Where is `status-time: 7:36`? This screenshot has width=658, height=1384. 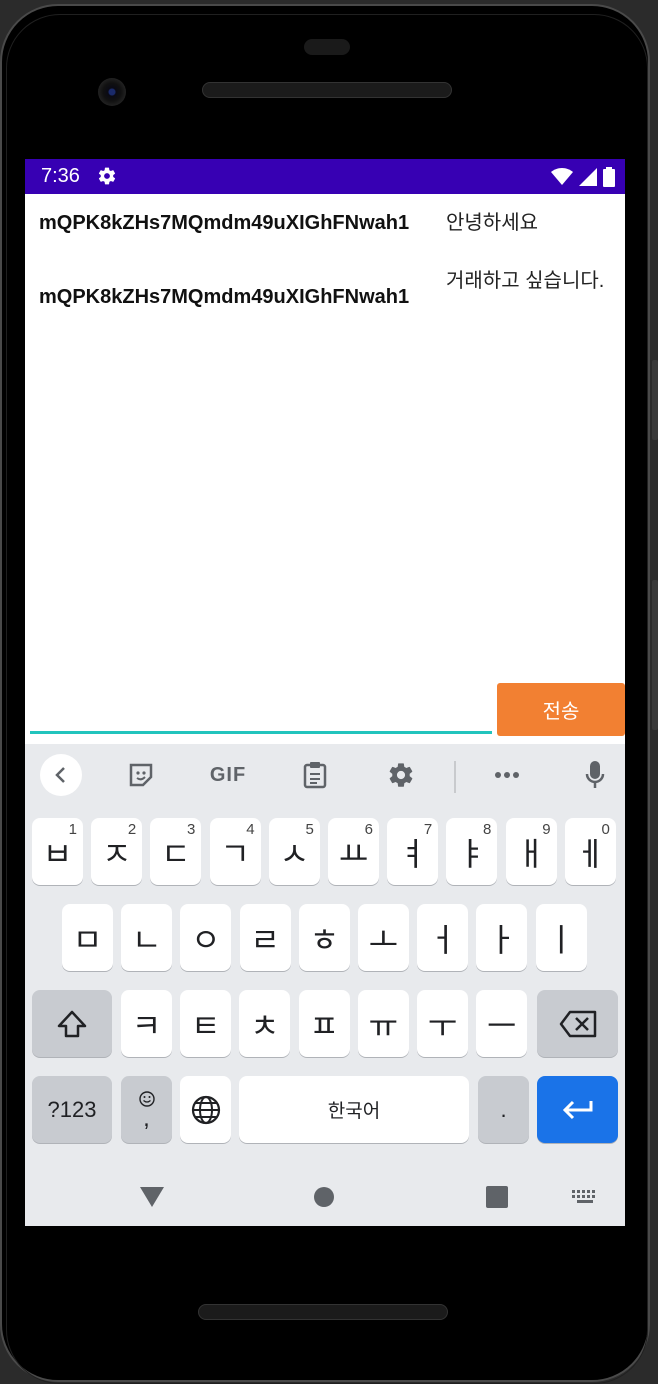
status-time: 7:36 is located at coordinates (60, 176).